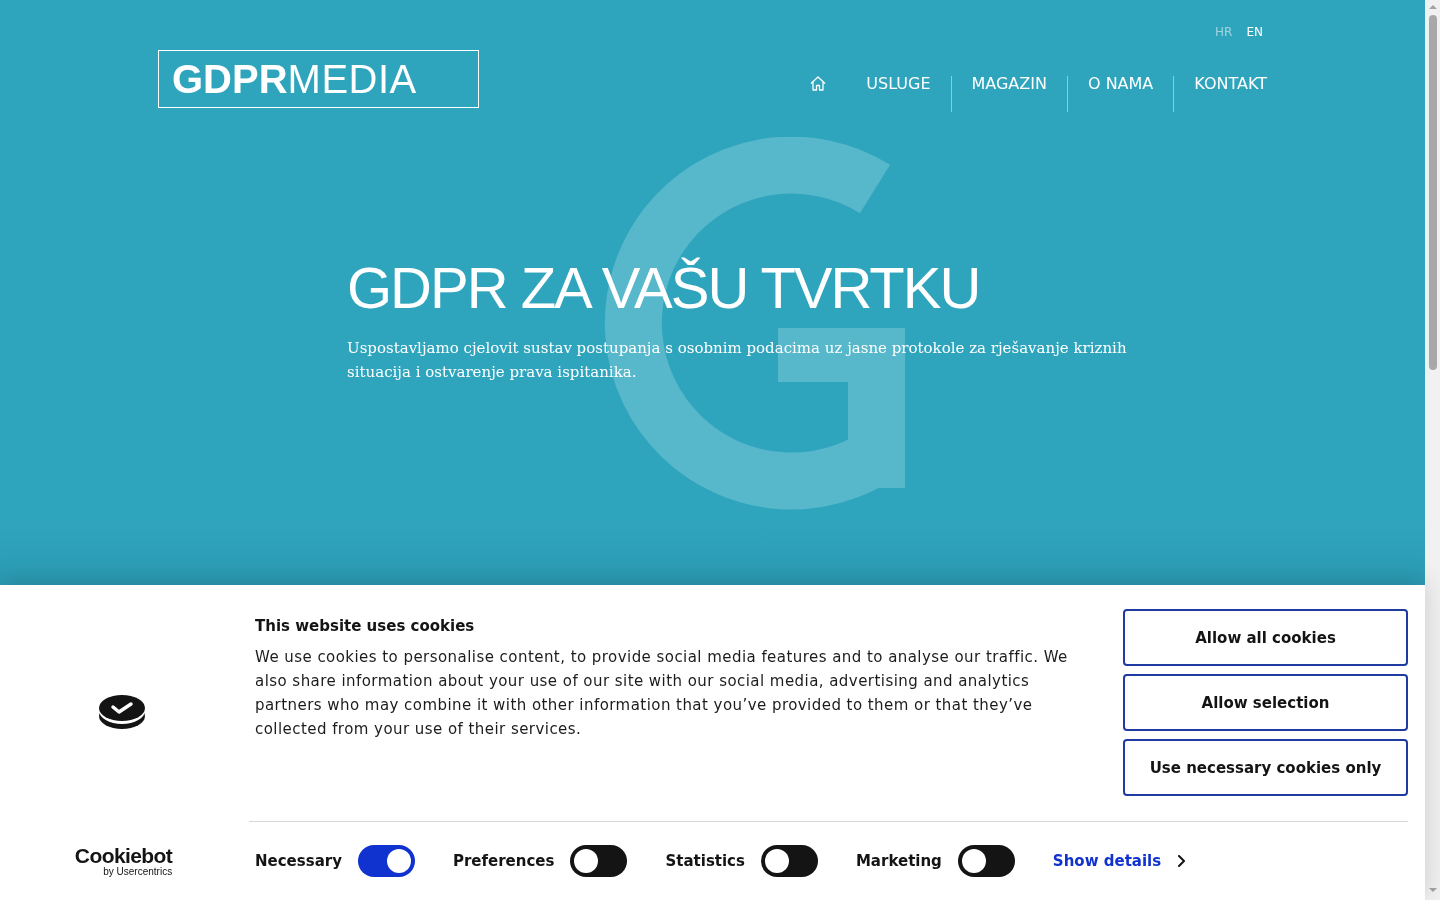  What do you see at coordinates (503, 861) in the screenshot?
I see `category-label: Preferences` at bounding box center [503, 861].